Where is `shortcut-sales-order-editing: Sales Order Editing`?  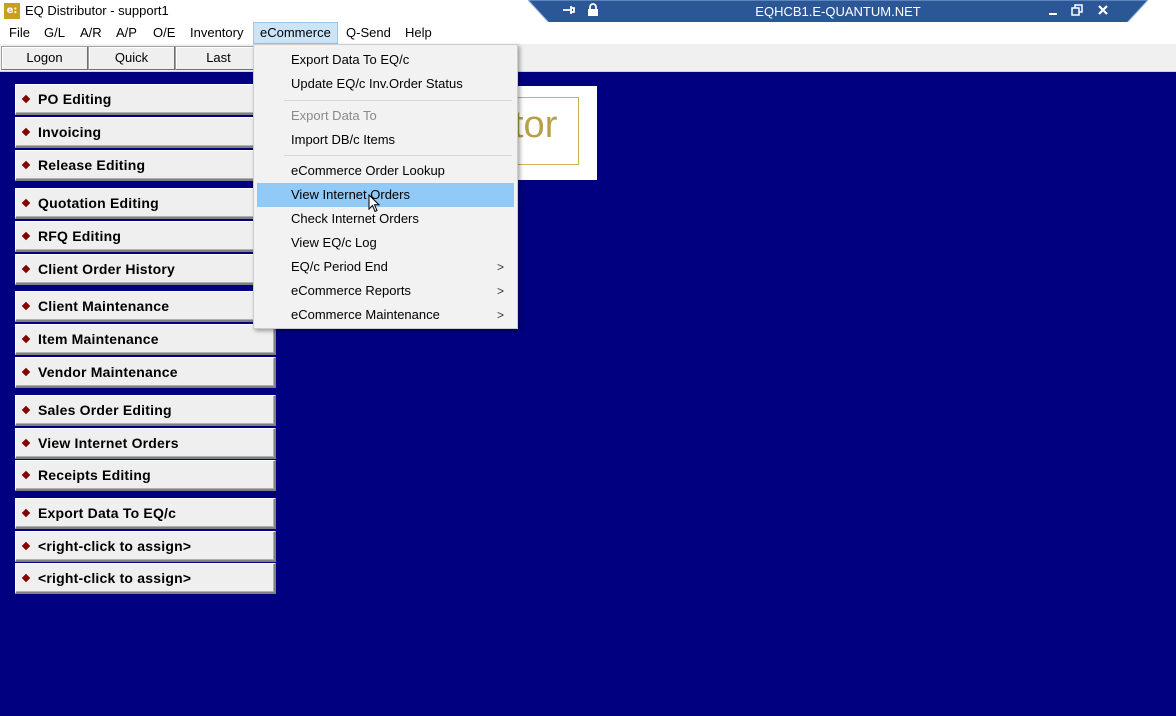
shortcut-sales-order-editing: Sales Order Editing is located at coordinates (145, 410).